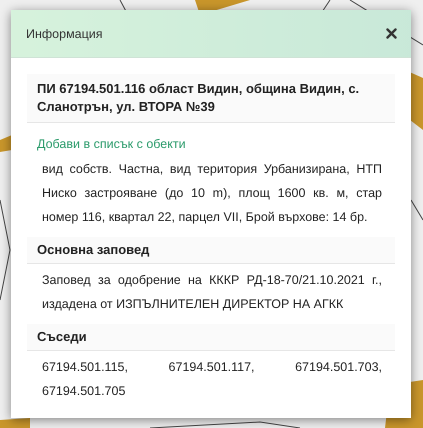 Image resolution: width=423 pixels, height=428 pixels. I want to click on section-heading: Основна заповед, so click(211, 250).